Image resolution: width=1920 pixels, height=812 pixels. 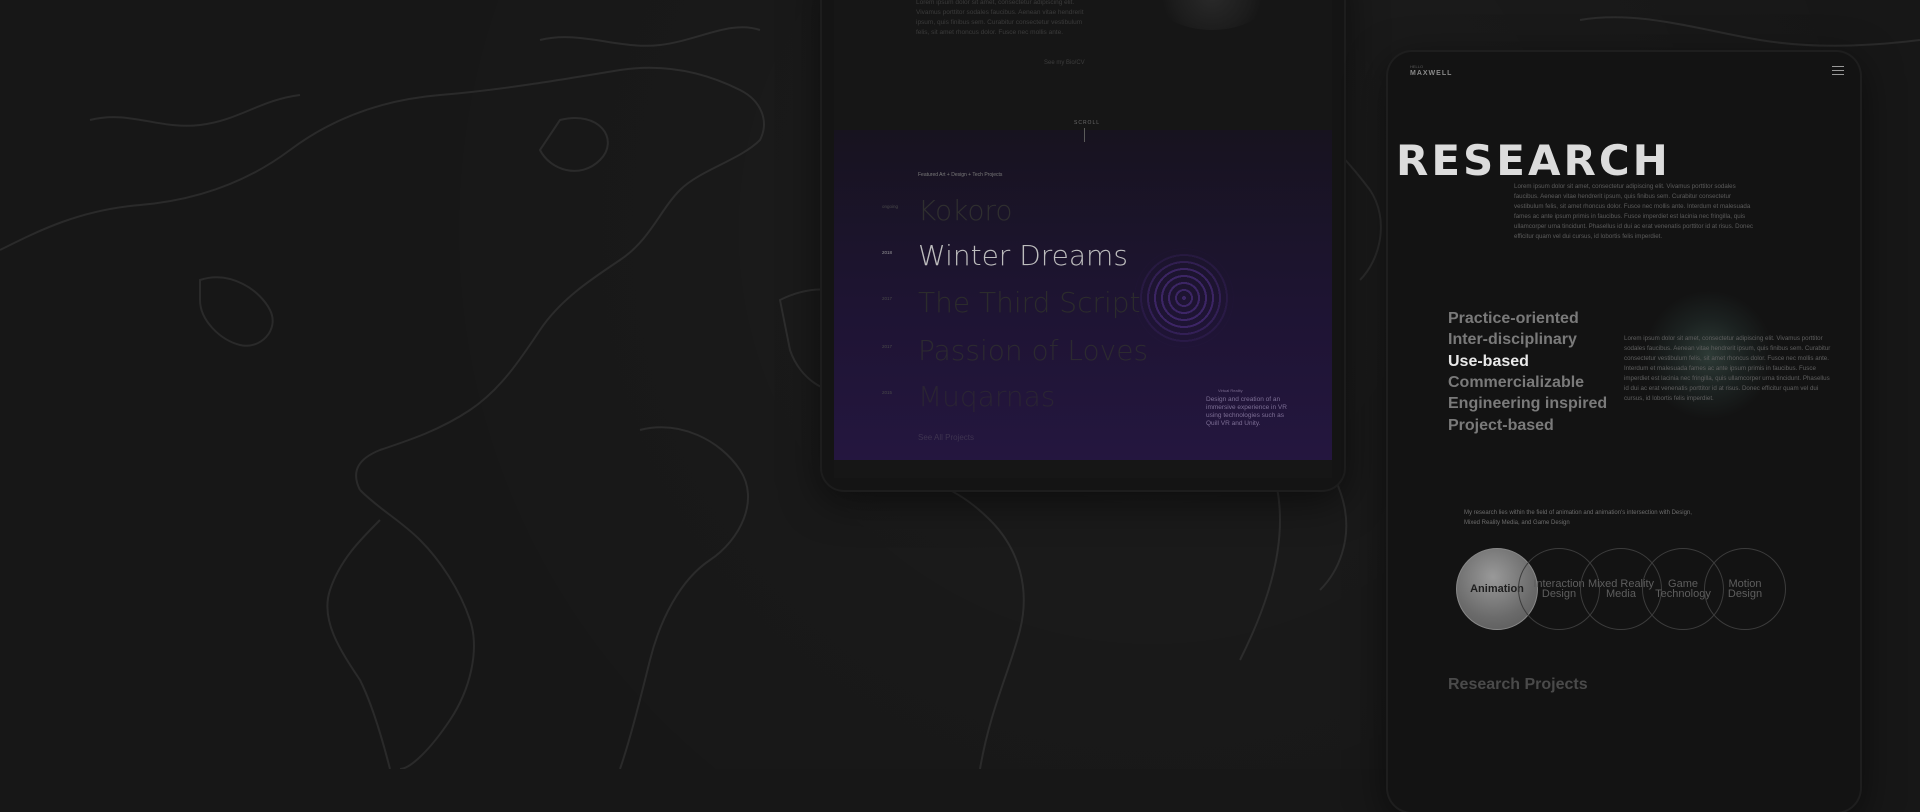 I want to click on featured-label: Featured Art + Design + Tech Projects, so click(x=960, y=175).